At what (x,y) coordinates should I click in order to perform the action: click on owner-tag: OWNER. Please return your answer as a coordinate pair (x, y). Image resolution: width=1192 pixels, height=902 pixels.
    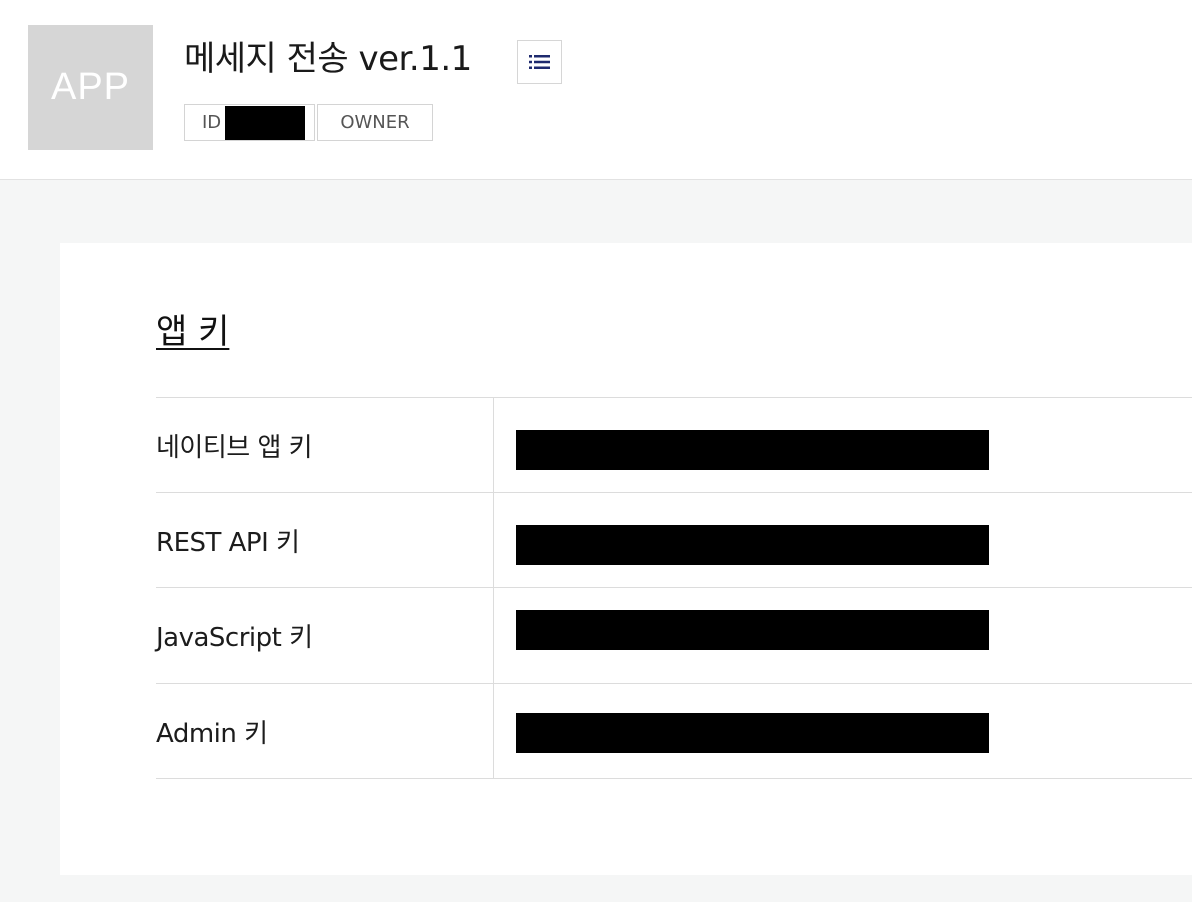
    Looking at the image, I should click on (375, 122).